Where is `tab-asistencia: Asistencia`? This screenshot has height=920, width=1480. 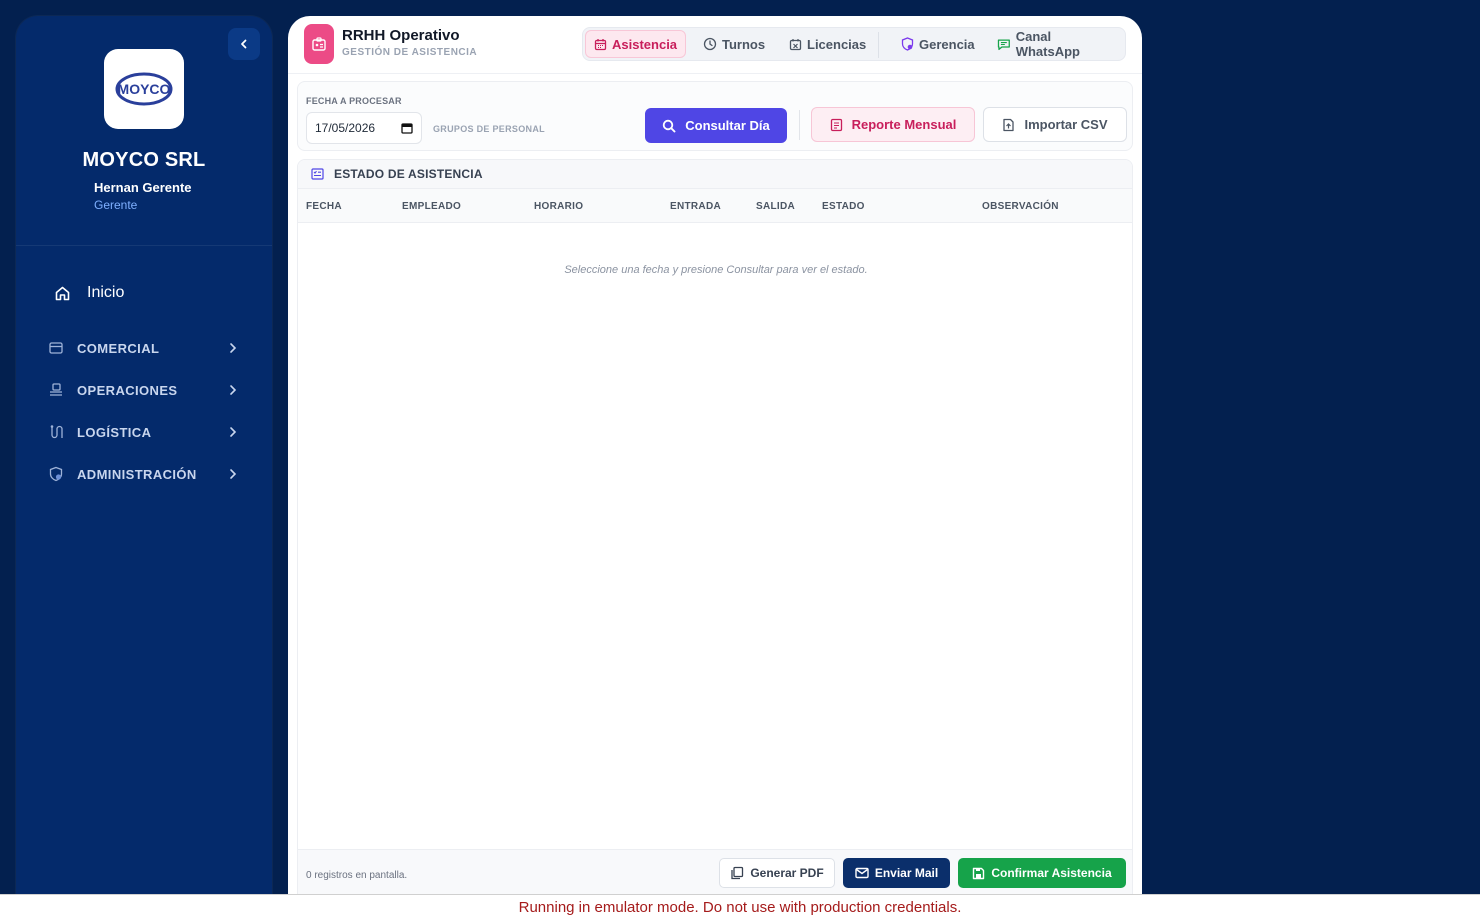 tab-asistencia: Asistencia is located at coordinates (636, 44).